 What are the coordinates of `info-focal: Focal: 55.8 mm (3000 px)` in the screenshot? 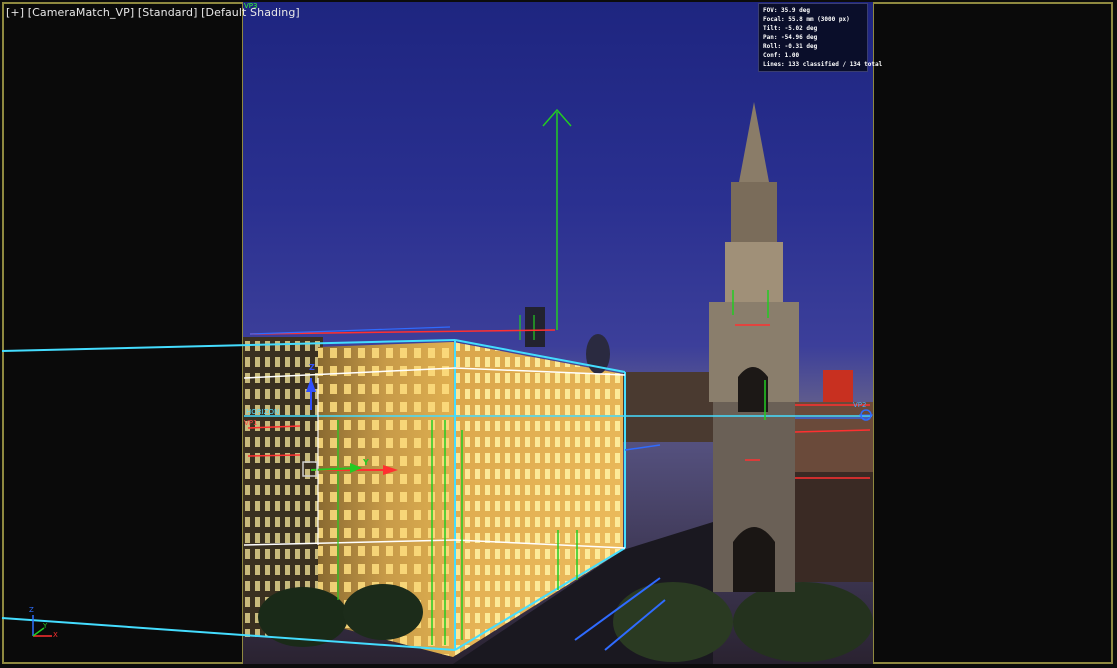 It's located at (806, 19).